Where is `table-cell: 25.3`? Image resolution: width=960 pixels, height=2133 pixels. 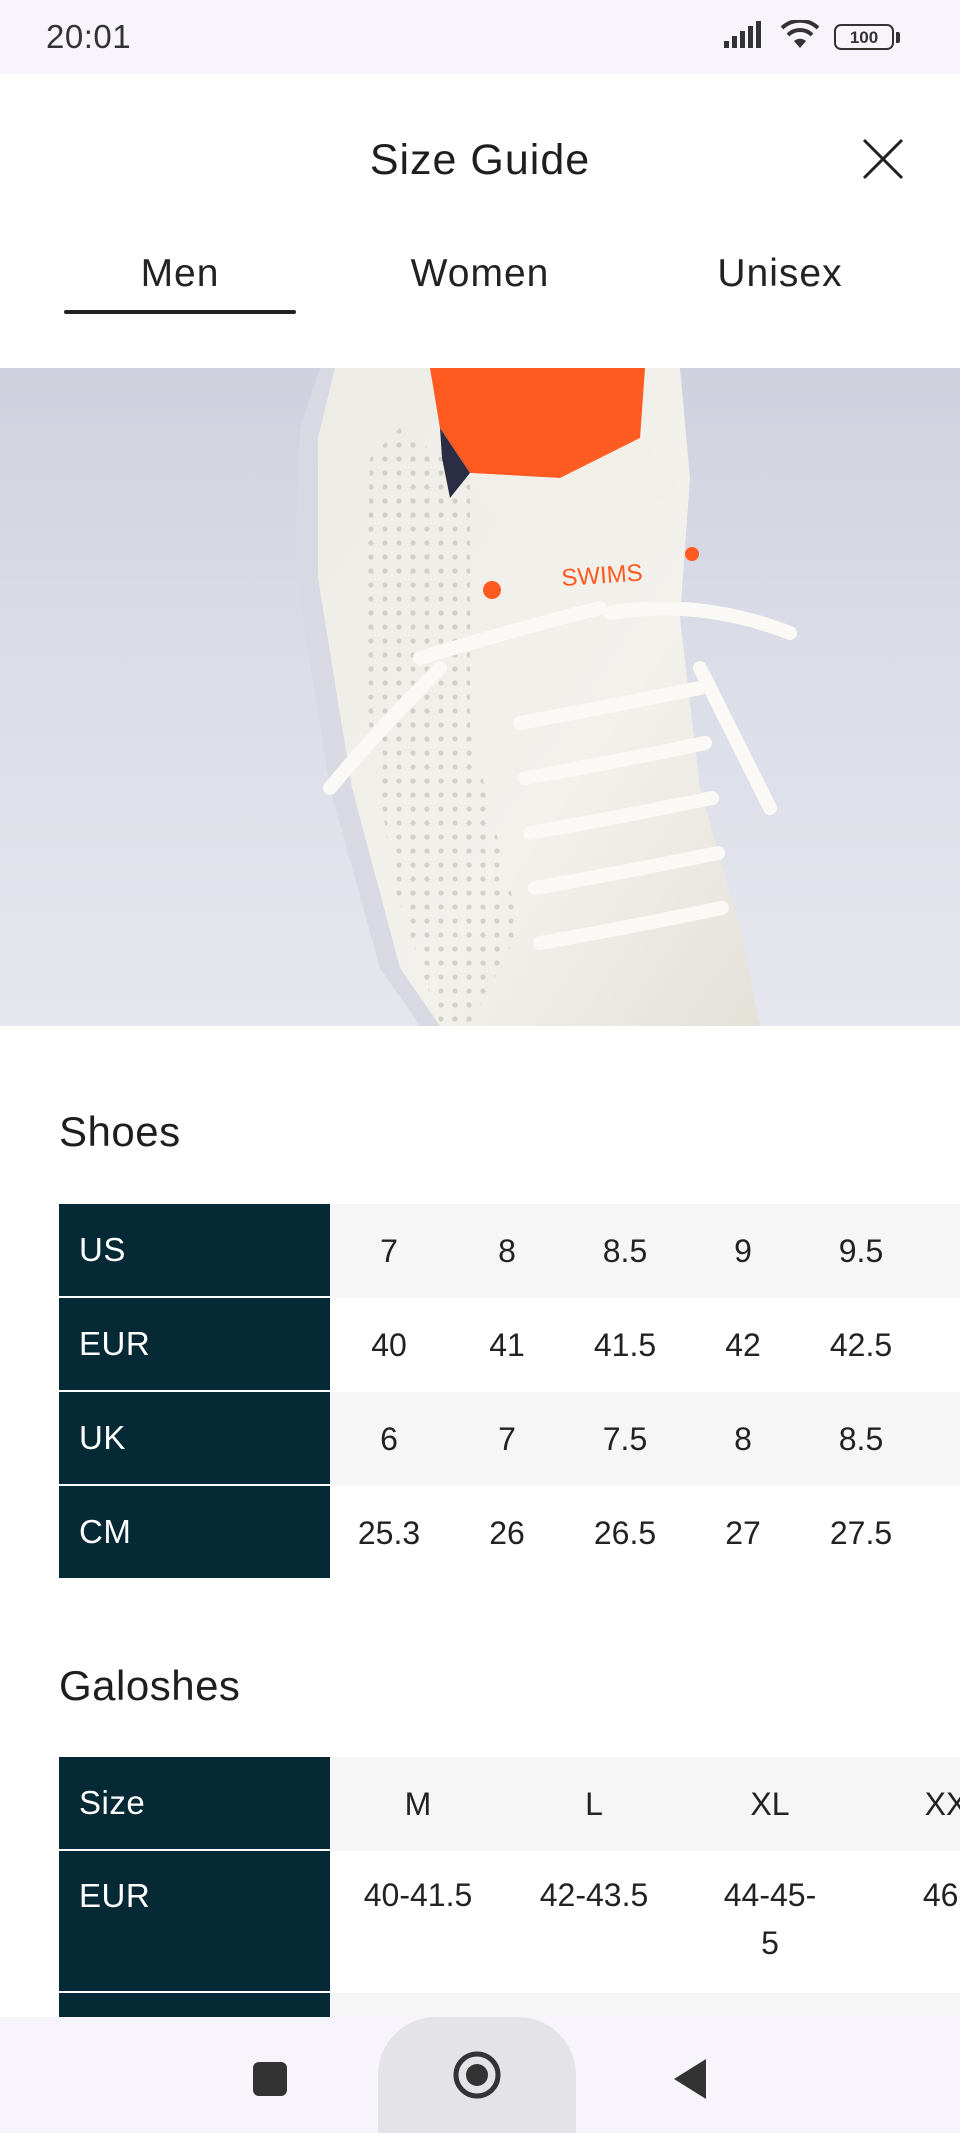 table-cell: 25.3 is located at coordinates (389, 1532).